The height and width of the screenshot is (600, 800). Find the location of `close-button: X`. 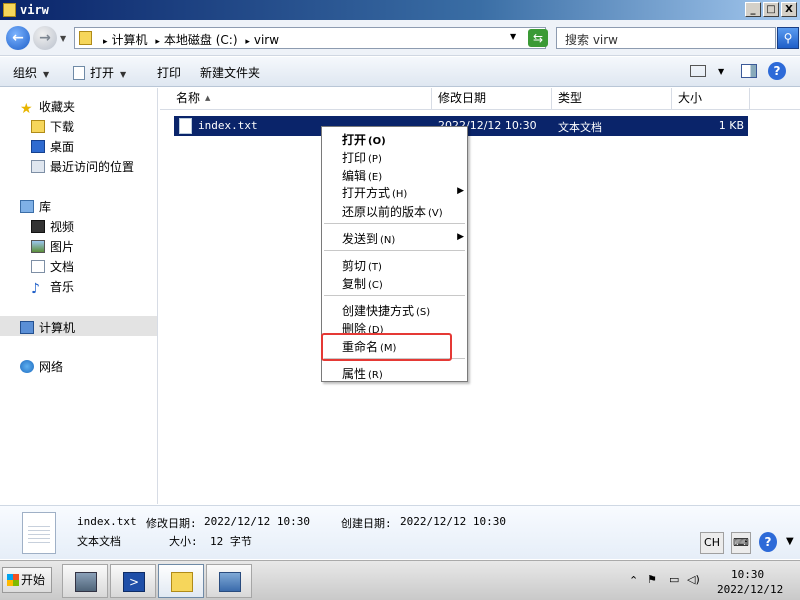

close-button: X is located at coordinates (789, 9).